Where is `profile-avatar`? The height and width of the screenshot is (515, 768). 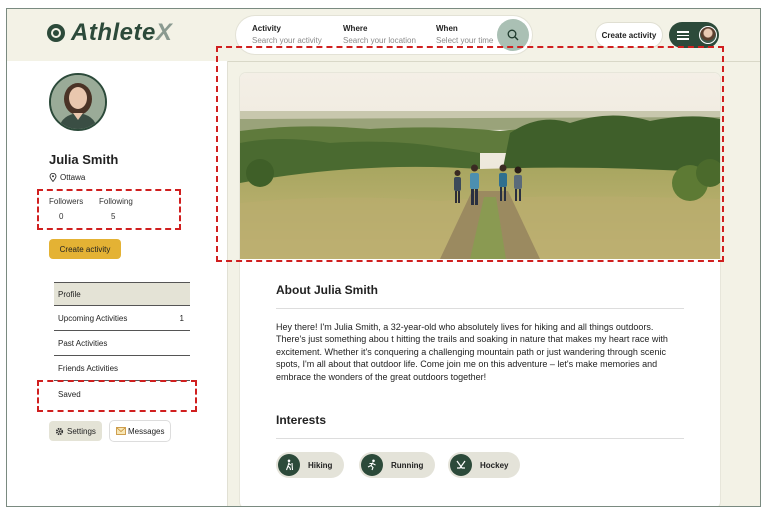
profile-avatar is located at coordinates (78, 102).